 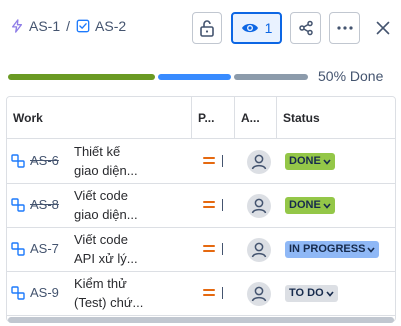 I want to click on restrictions-button, so click(x=207, y=28).